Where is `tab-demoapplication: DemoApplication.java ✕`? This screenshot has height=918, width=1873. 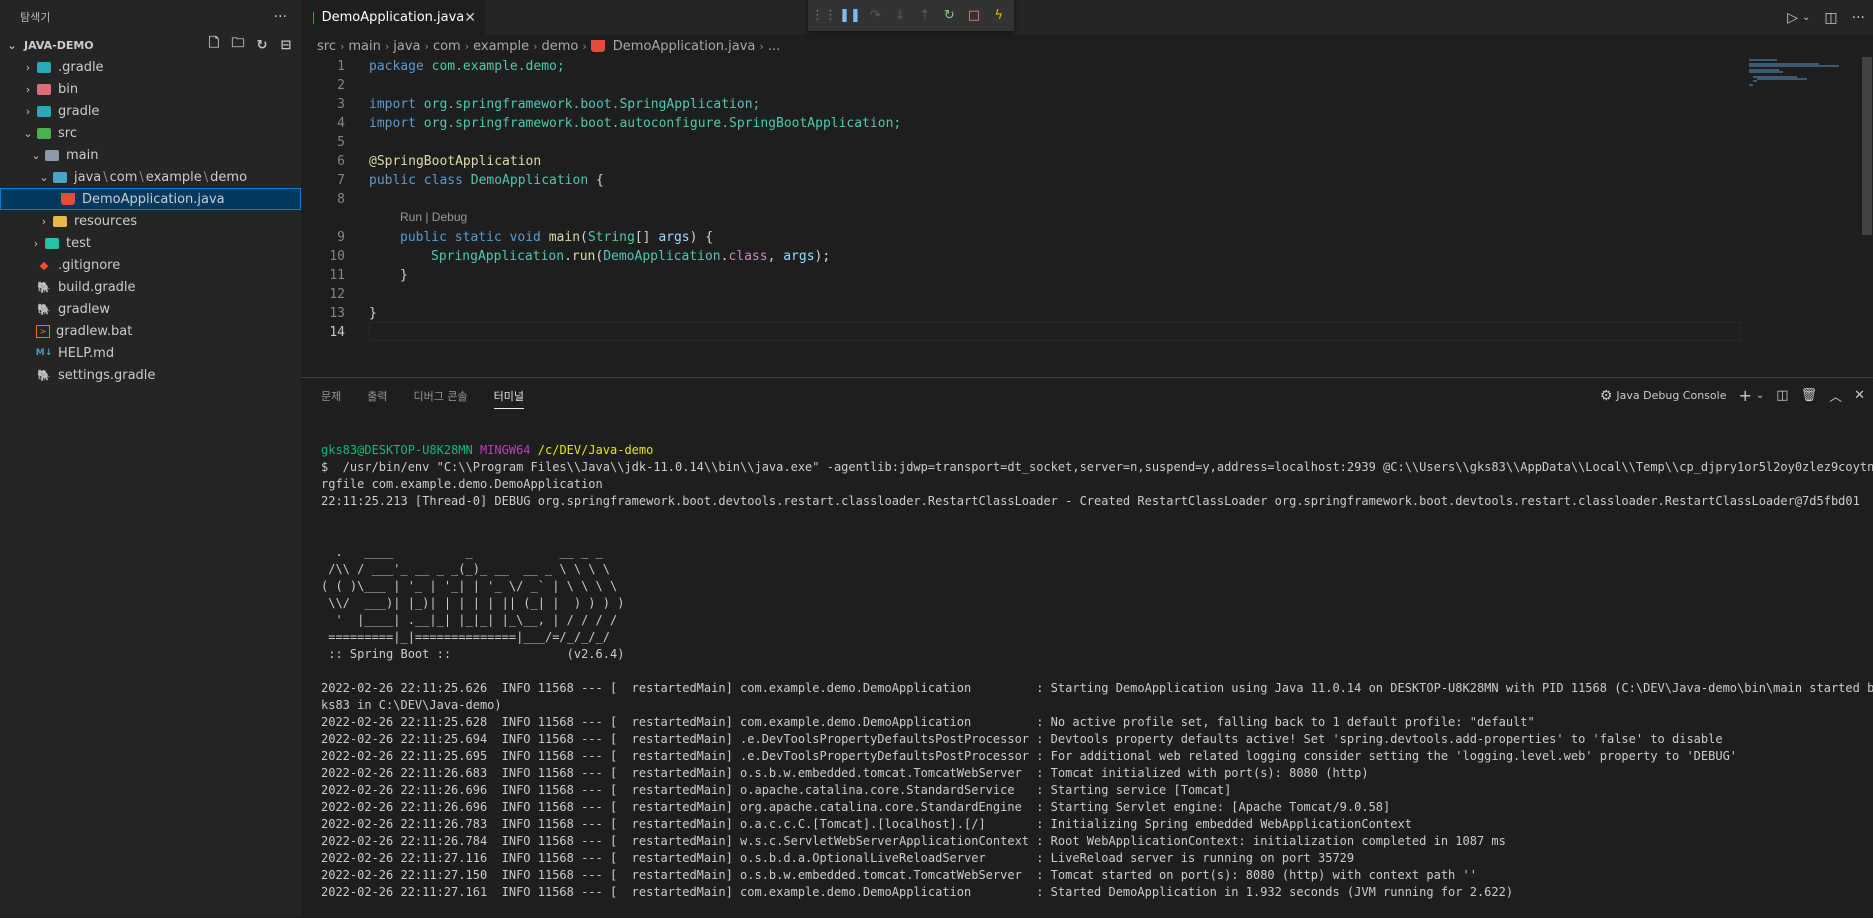 tab-demoapplication: DemoApplication.java ✕ is located at coordinates (393, 17).